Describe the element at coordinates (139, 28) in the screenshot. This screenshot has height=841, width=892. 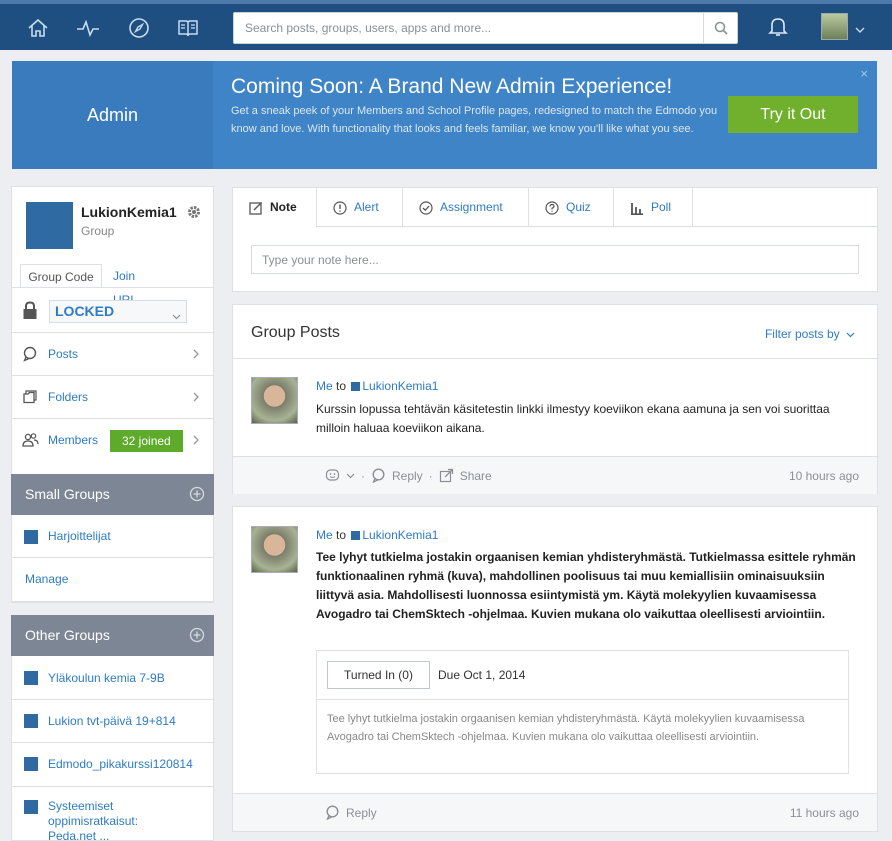
I see `discover-icon` at that location.